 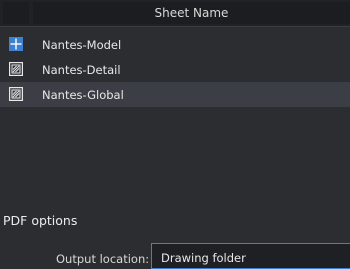 What do you see at coordinates (16, 13) in the screenshot?
I see `icon-column-header` at bounding box center [16, 13].